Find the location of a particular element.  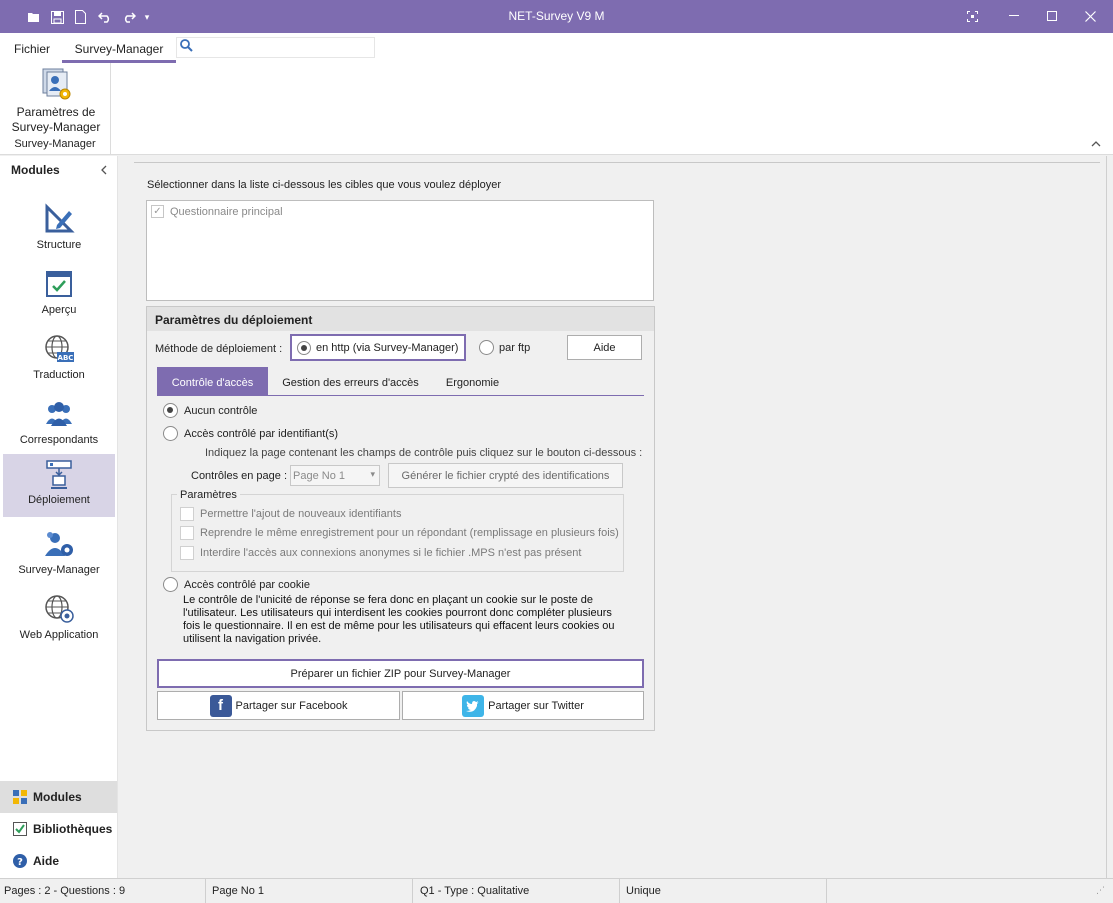

help-icon: ? is located at coordinates (20, 861).